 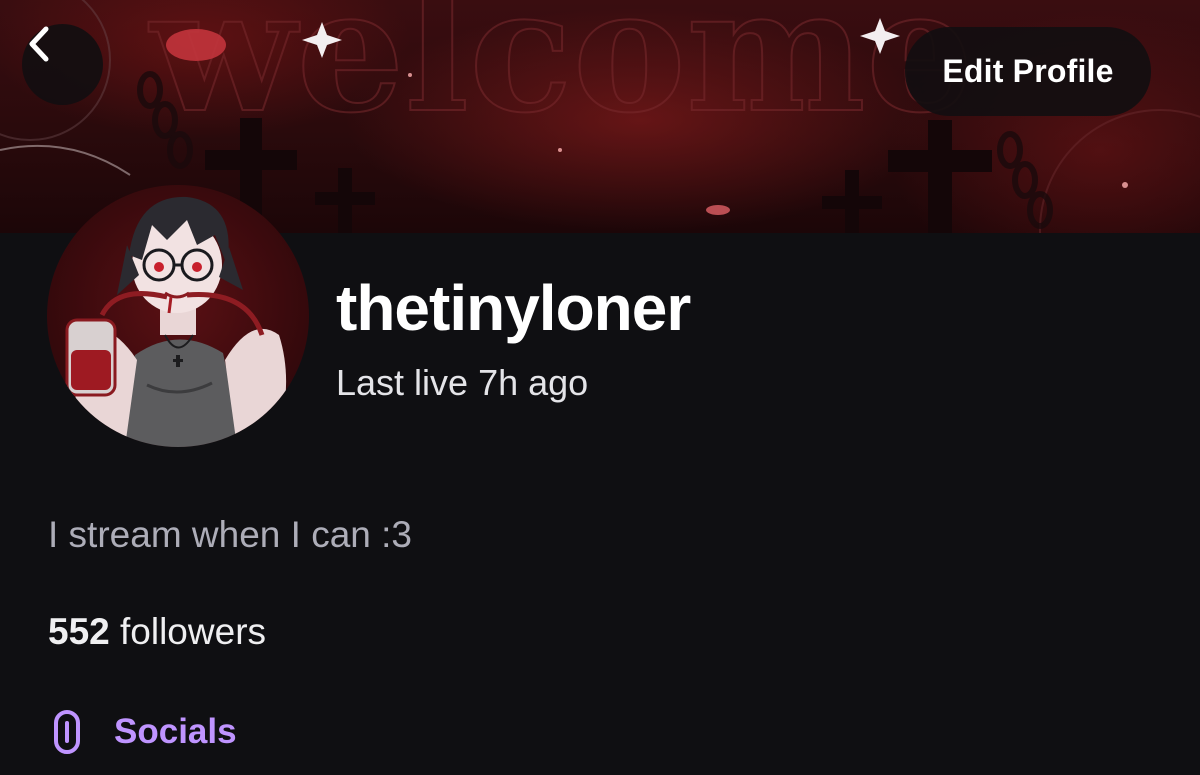 What do you see at coordinates (39, 44) in the screenshot?
I see `chevron-left-icon` at bounding box center [39, 44].